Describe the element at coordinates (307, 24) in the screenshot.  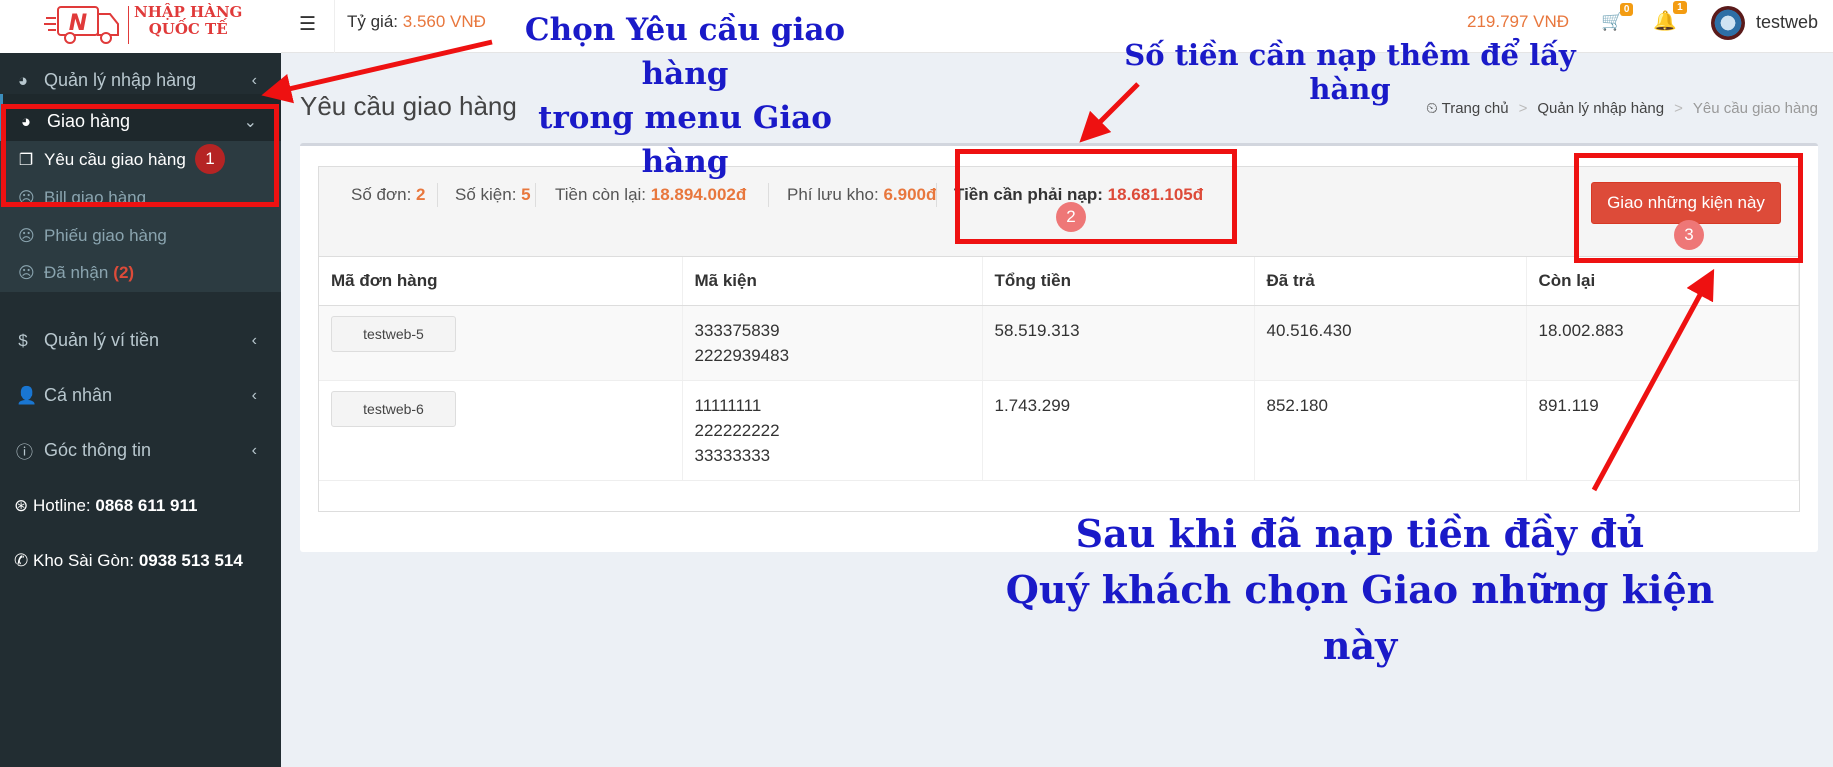
I see `menu-toggle-icon: ☰` at that location.